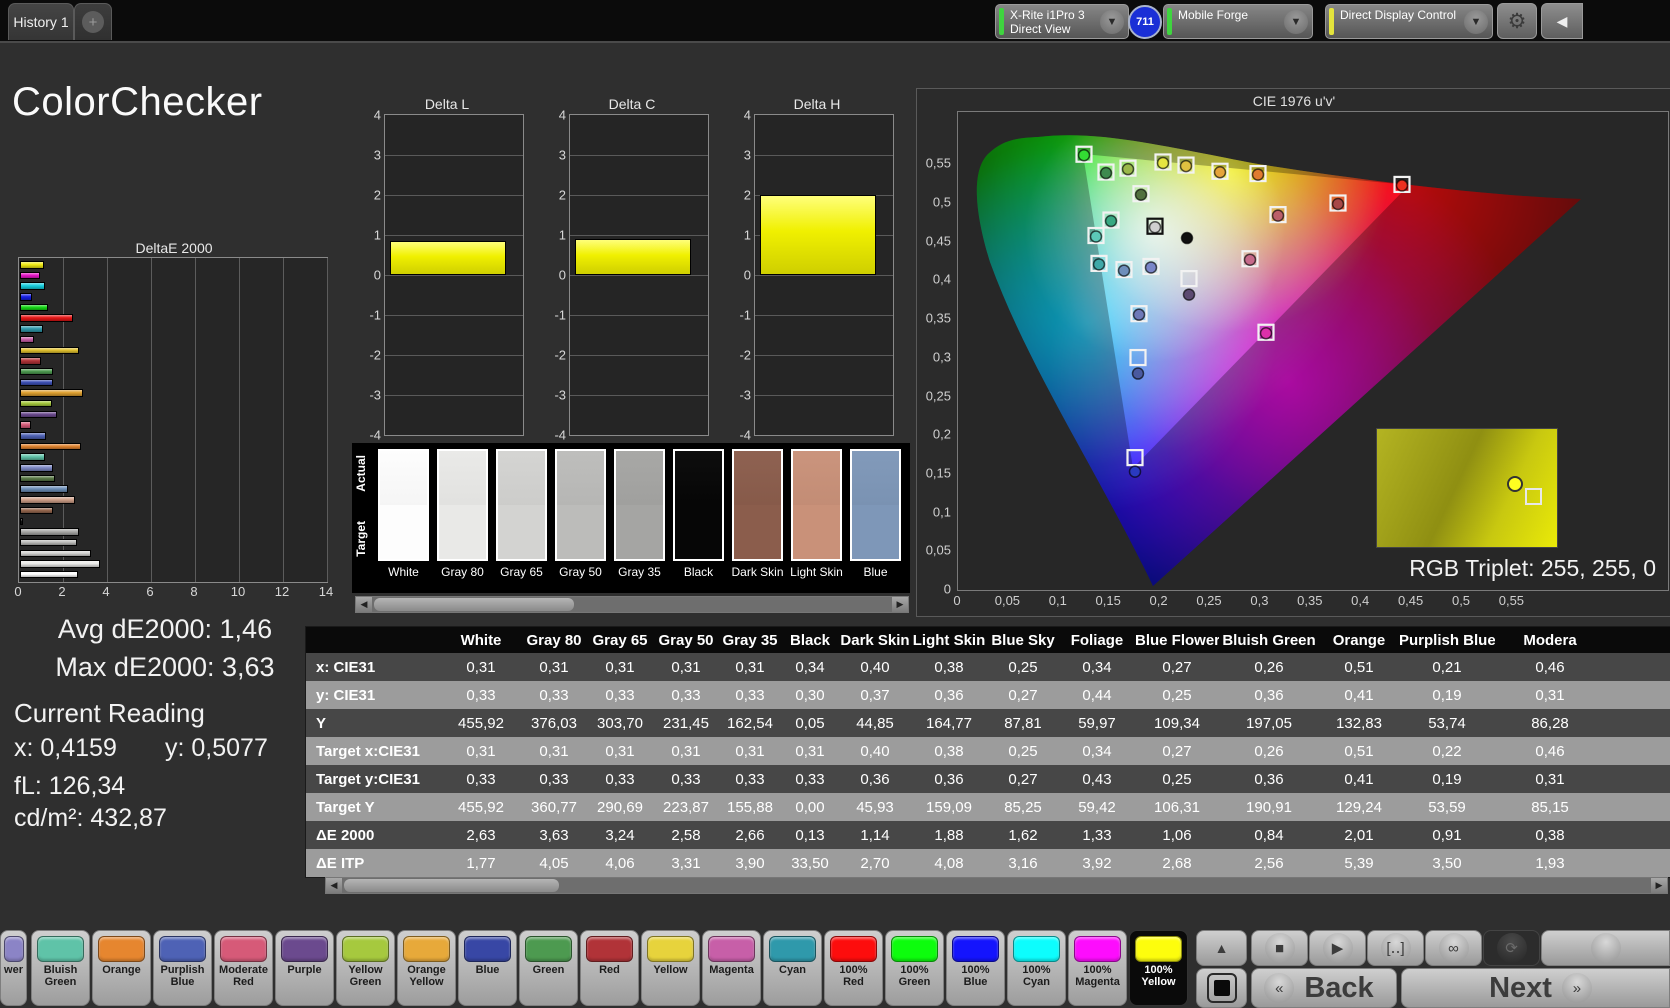  I want to click on deltae-bar-100-blue, so click(26, 297).